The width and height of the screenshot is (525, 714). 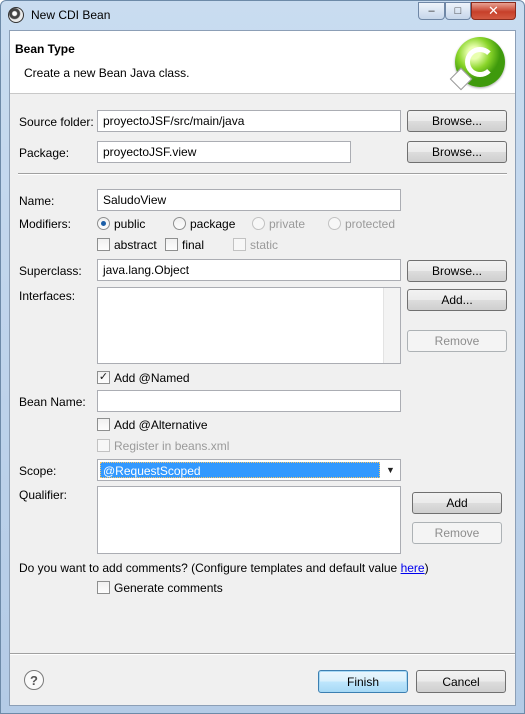 What do you see at coordinates (249, 270) in the screenshot?
I see `superclass-input: java.lang.Object` at bounding box center [249, 270].